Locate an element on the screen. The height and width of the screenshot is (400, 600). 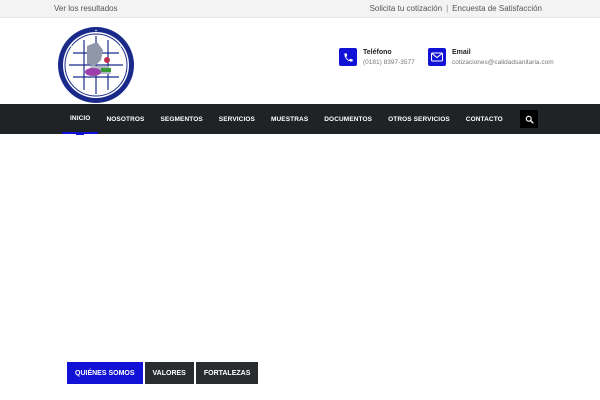
phone-contact: Teléfono (0181) 8397-3577 is located at coordinates (377, 58).